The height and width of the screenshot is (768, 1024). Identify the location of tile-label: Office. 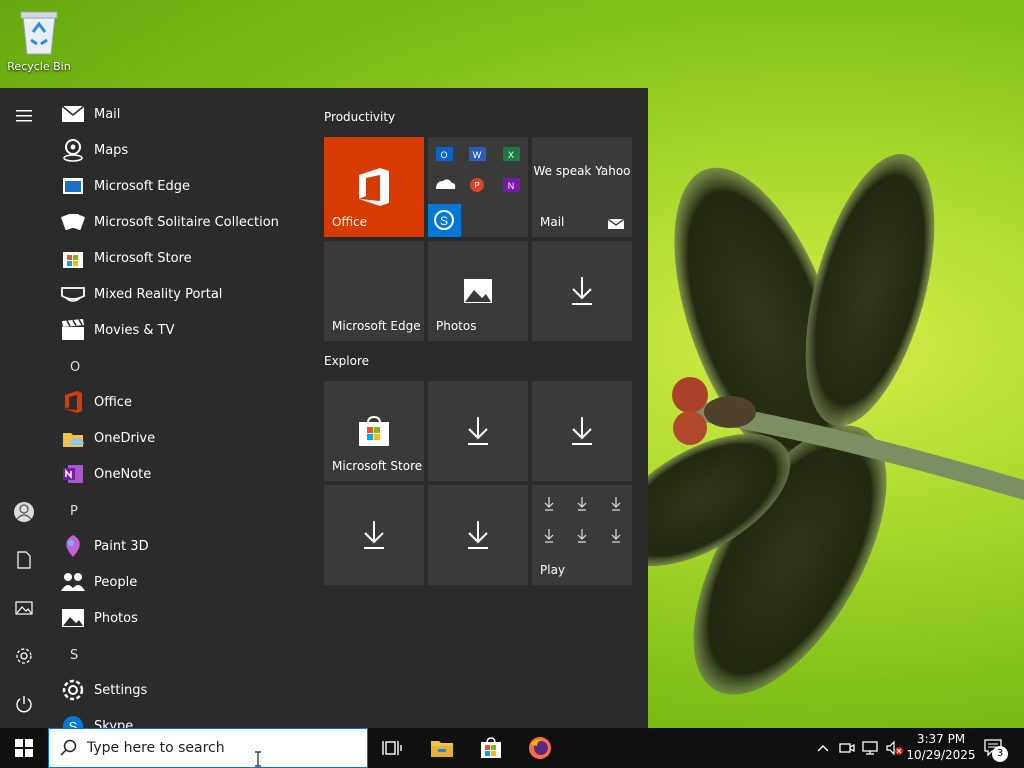
(350, 222).